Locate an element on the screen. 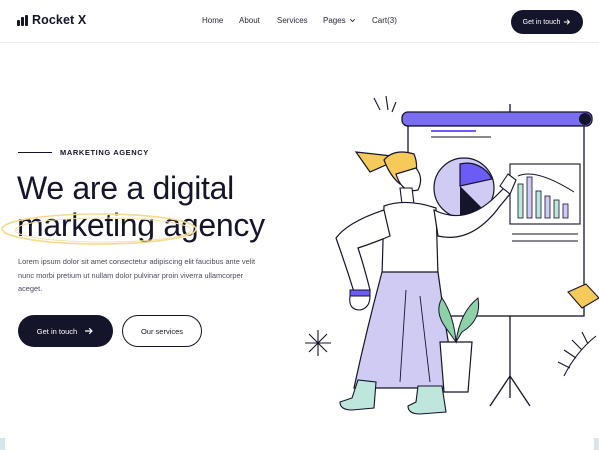  corner-decoration-right is located at coordinates (596, 444).